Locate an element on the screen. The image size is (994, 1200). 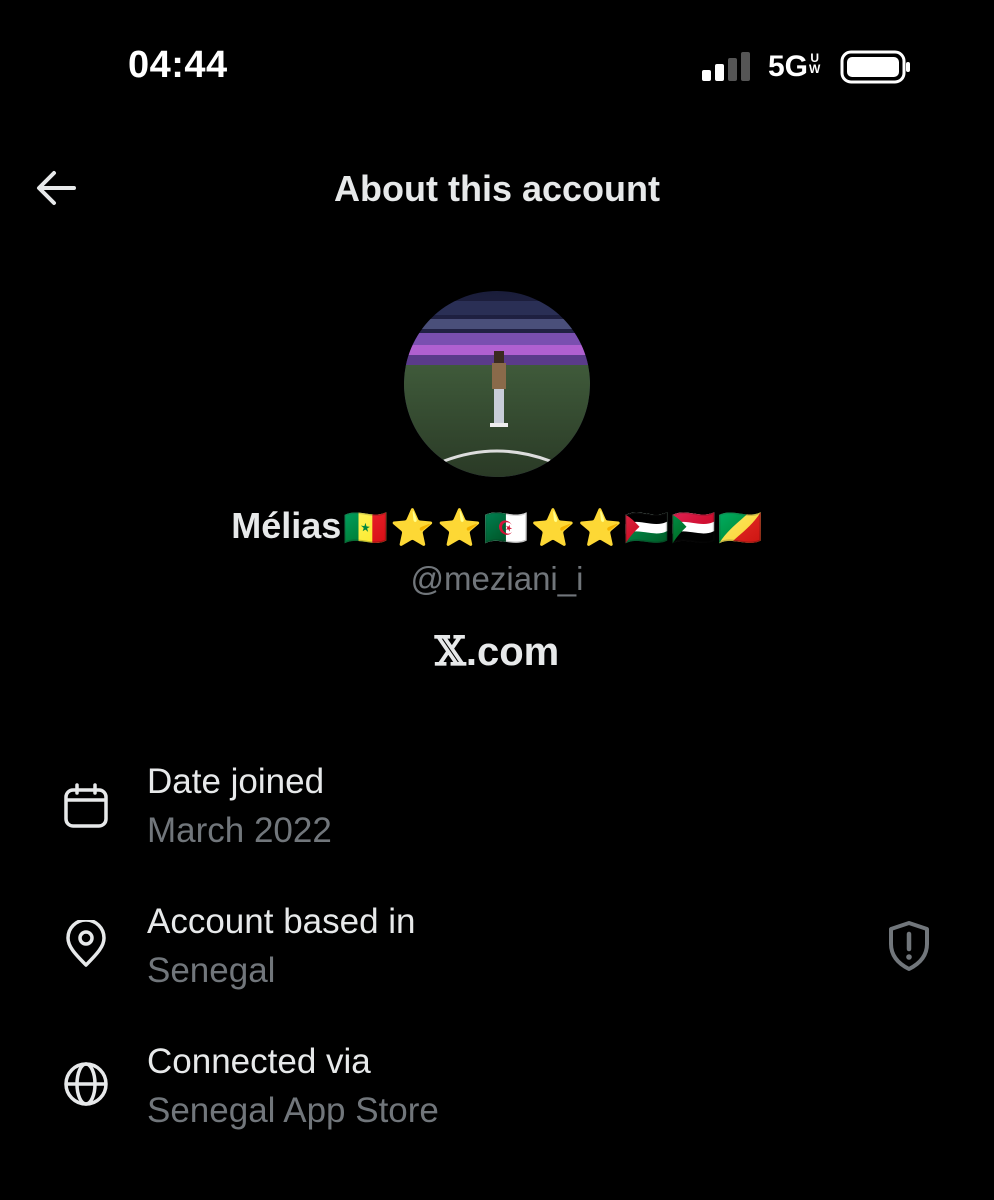
network-suffix: UW is located at coordinates (815, 64).